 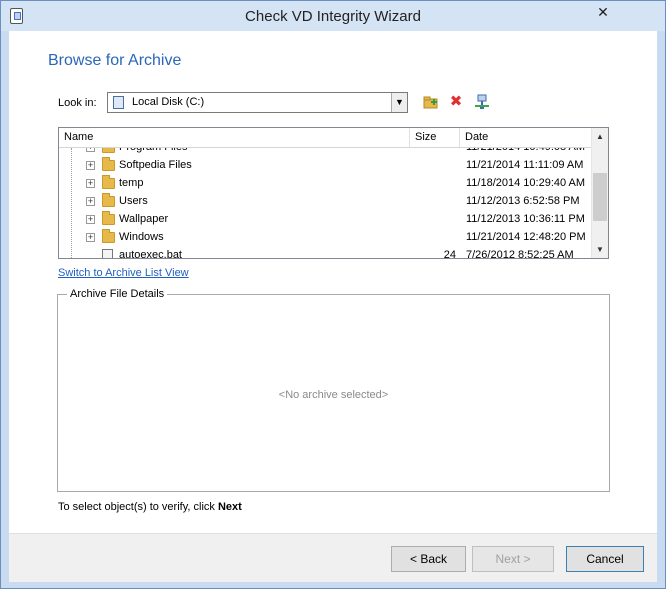 What do you see at coordinates (523, 201) in the screenshot?
I see `tree-row-date: 11/12/2013 6:52:58 PM` at bounding box center [523, 201].